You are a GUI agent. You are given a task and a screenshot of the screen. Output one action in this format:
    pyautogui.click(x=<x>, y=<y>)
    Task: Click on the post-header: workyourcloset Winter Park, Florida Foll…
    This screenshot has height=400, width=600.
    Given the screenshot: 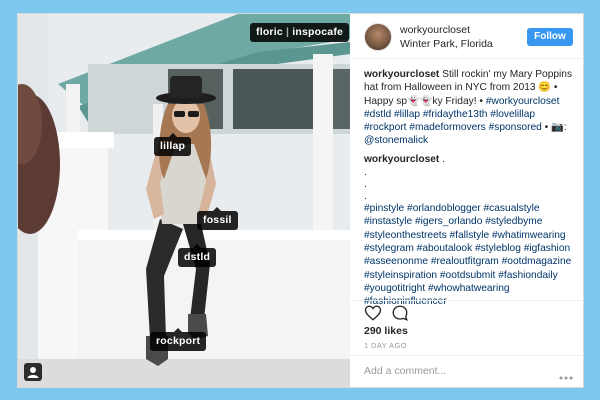 What is the action you would take?
    pyautogui.click(x=467, y=36)
    